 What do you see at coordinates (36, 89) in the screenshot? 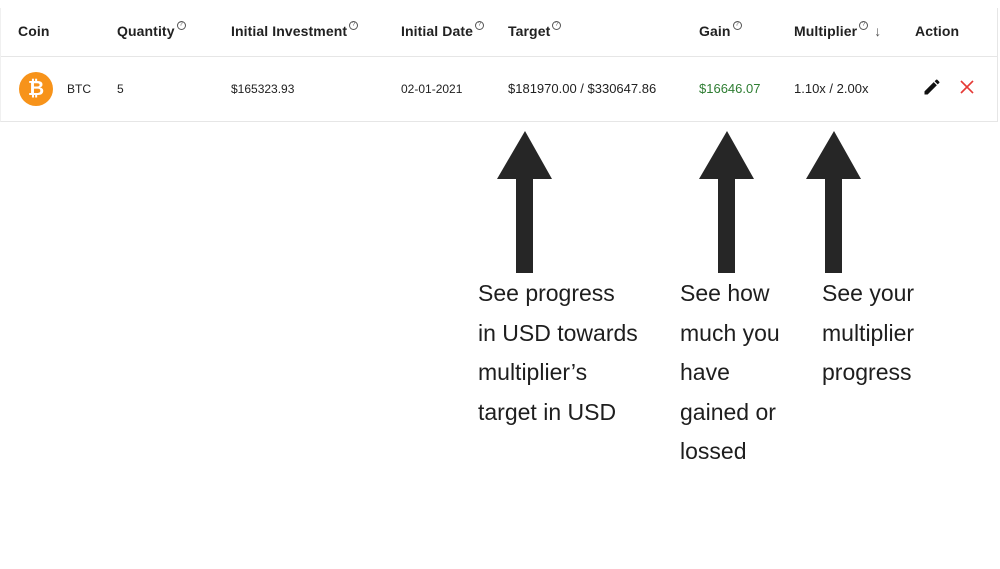
I see `bitcoin-icon: ₿` at bounding box center [36, 89].